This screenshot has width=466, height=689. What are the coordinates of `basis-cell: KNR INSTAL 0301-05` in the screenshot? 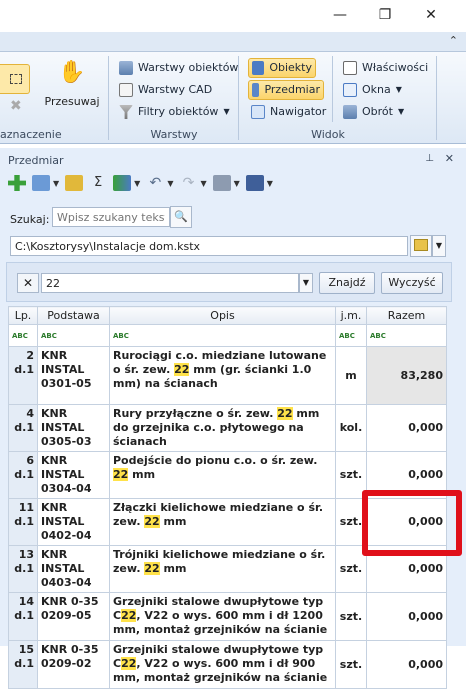 It's located at (73, 375).